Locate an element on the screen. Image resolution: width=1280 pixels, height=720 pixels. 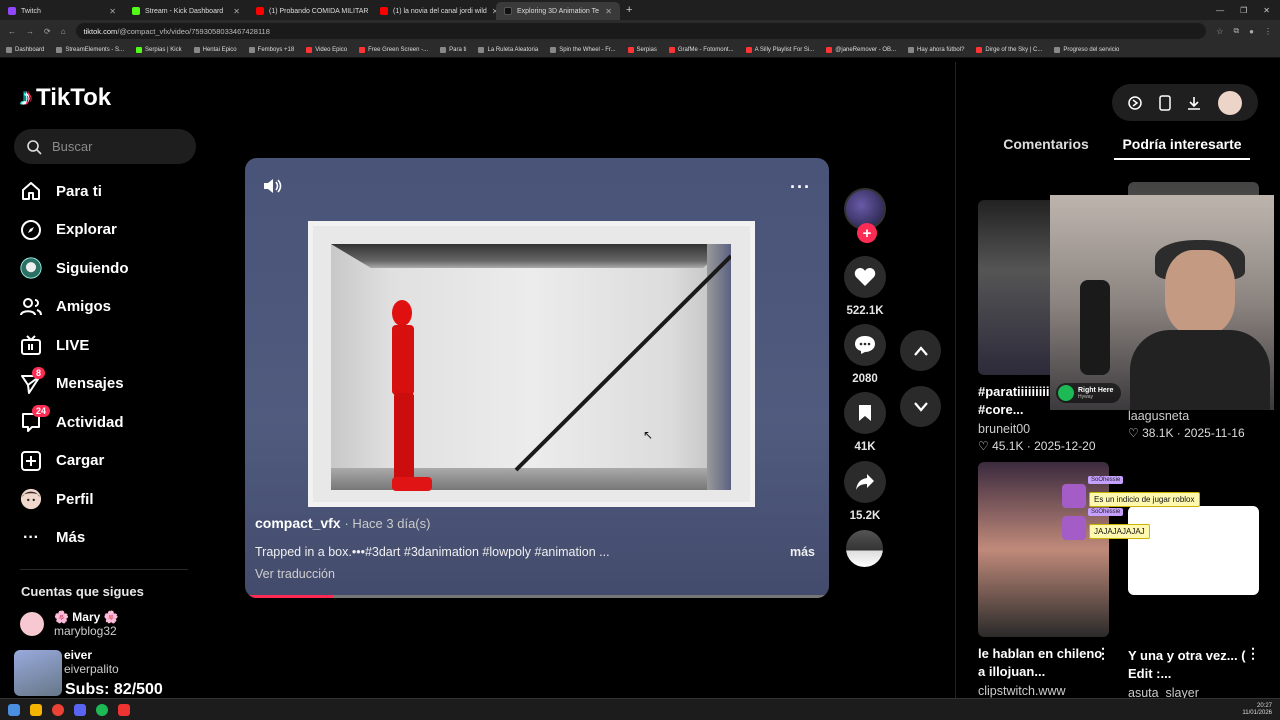
bookmark-item: Serpias is located at coordinates (642, 49).